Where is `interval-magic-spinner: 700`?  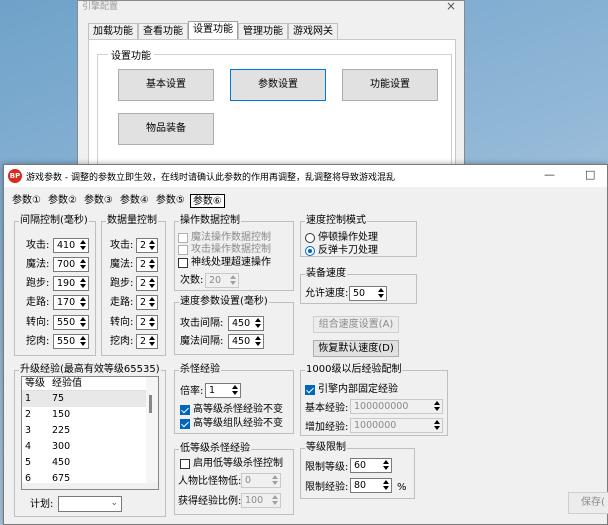
interval-magic-spinner: 700 is located at coordinates (71, 264).